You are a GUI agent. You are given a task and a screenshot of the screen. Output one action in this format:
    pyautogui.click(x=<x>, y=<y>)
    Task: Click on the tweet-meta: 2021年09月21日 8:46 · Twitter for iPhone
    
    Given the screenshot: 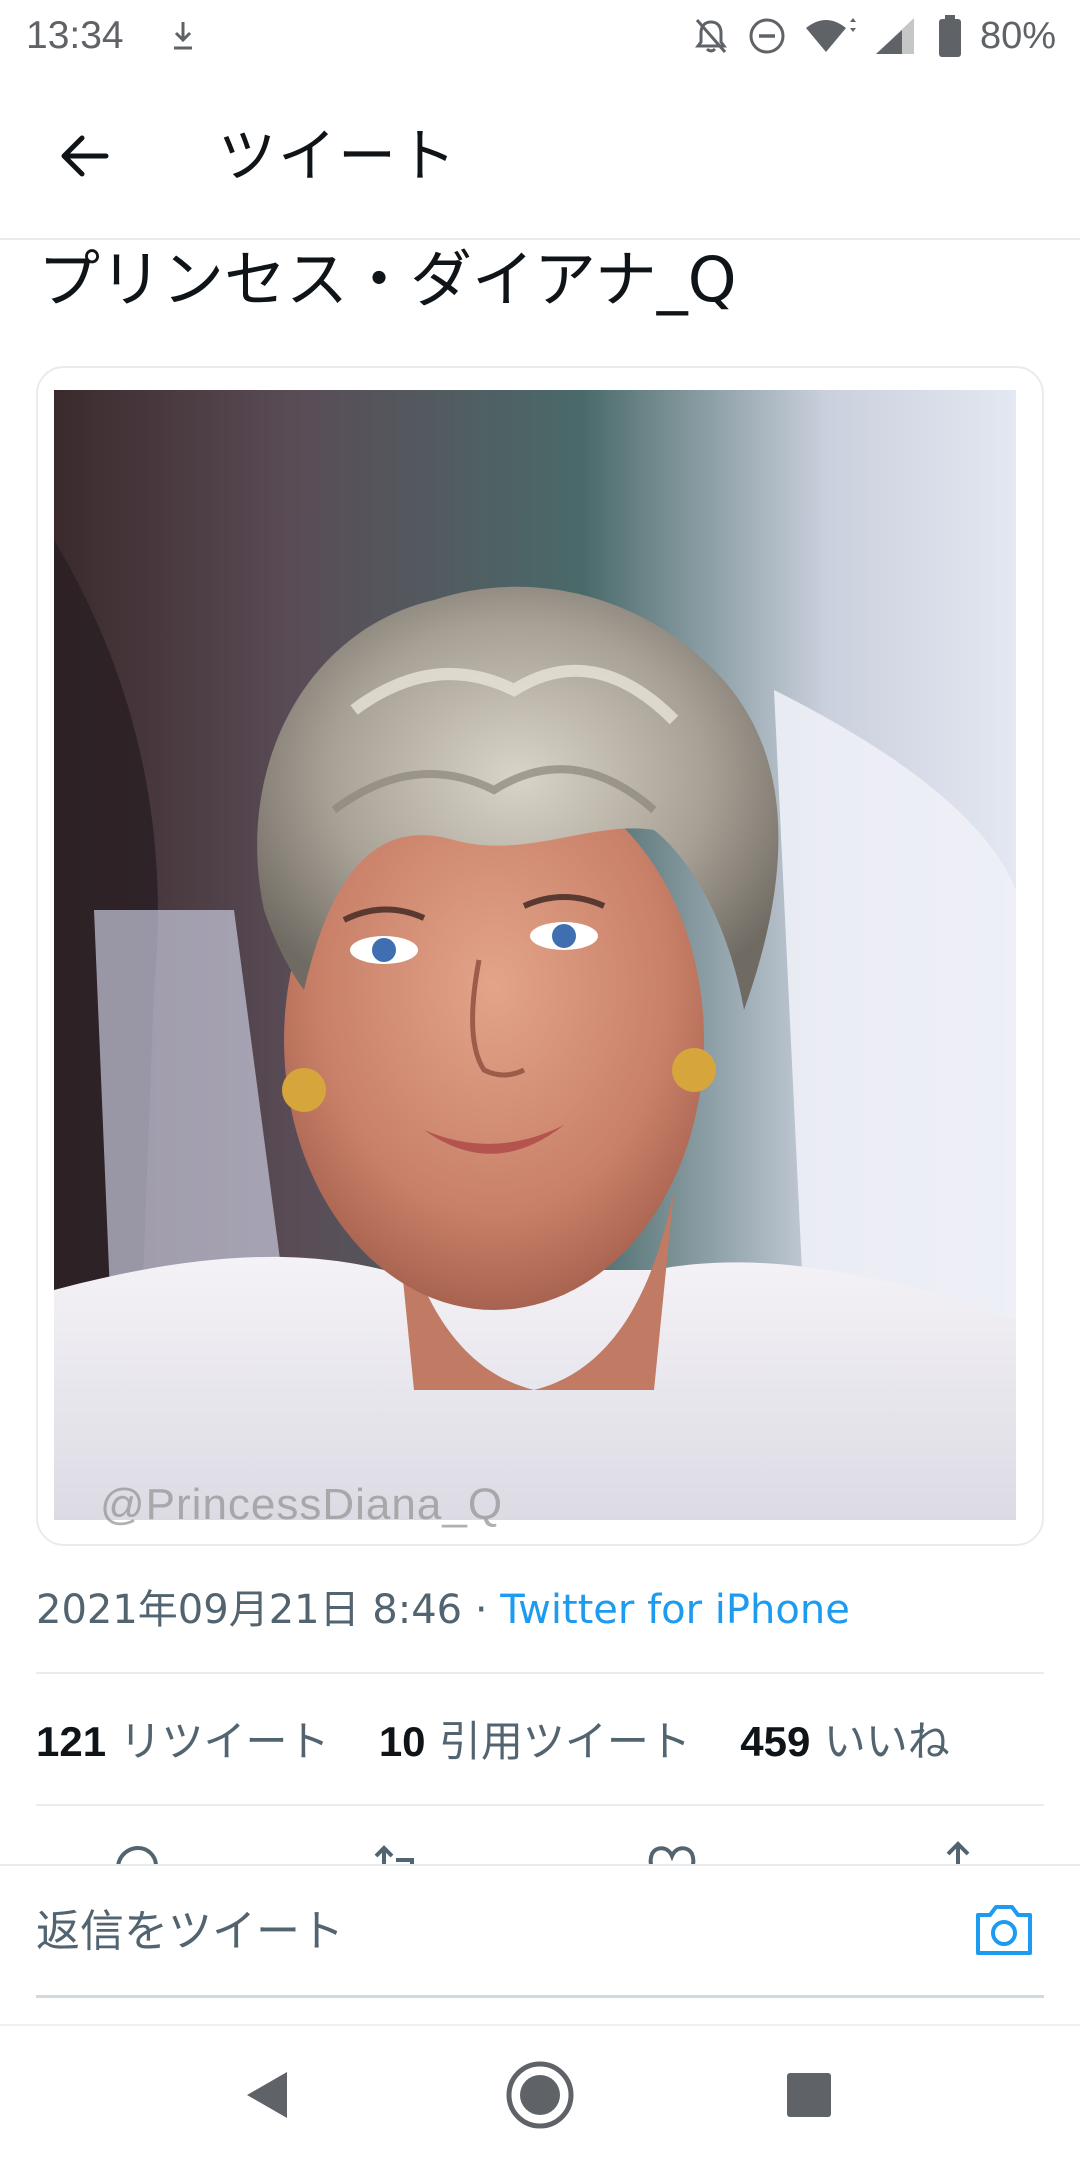 What is the action you would take?
    pyautogui.click(x=443, y=1610)
    